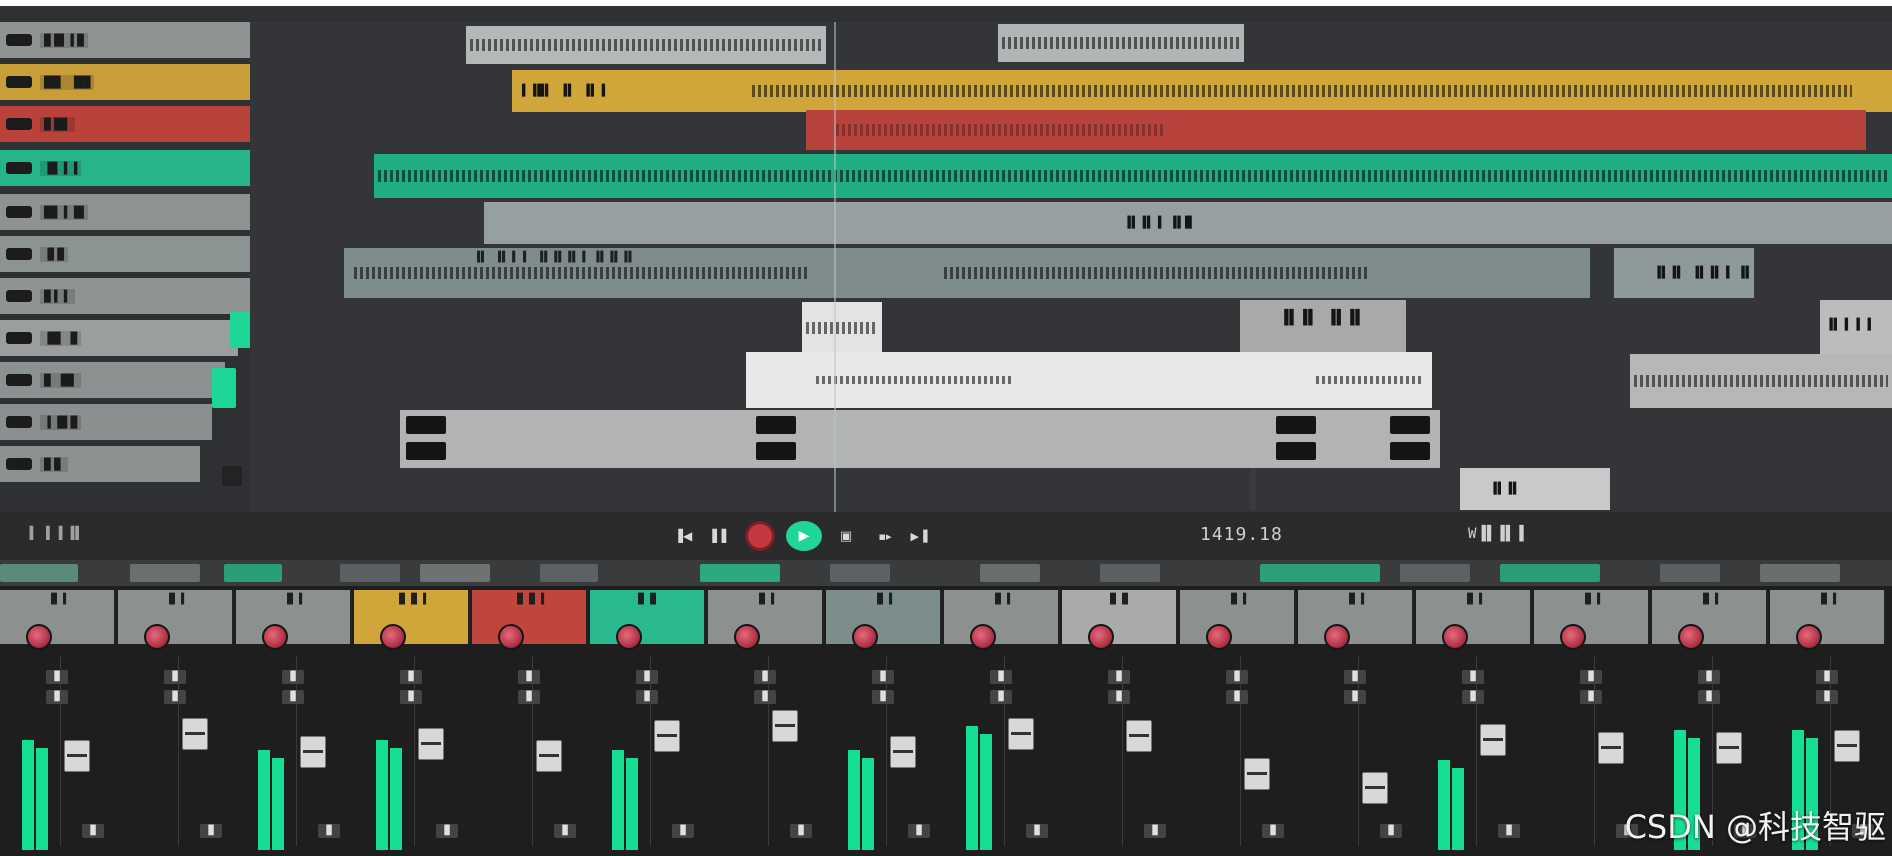  Describe the element at coordinates (683, 536) in the screenshot. I see `rewind-button: ▐◀` at that location.